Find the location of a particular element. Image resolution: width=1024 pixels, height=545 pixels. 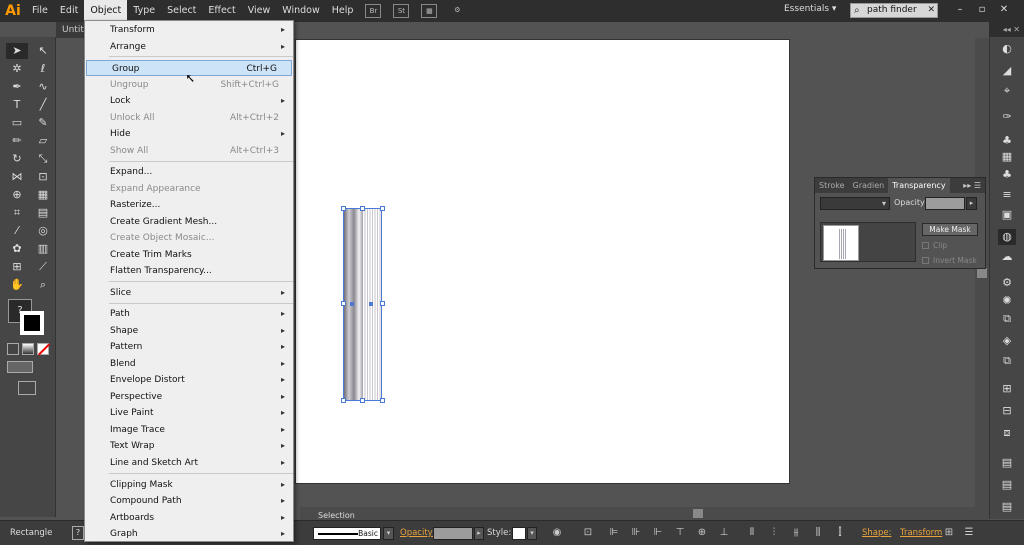

menu-type: Type is located at coordinates (144, 11).